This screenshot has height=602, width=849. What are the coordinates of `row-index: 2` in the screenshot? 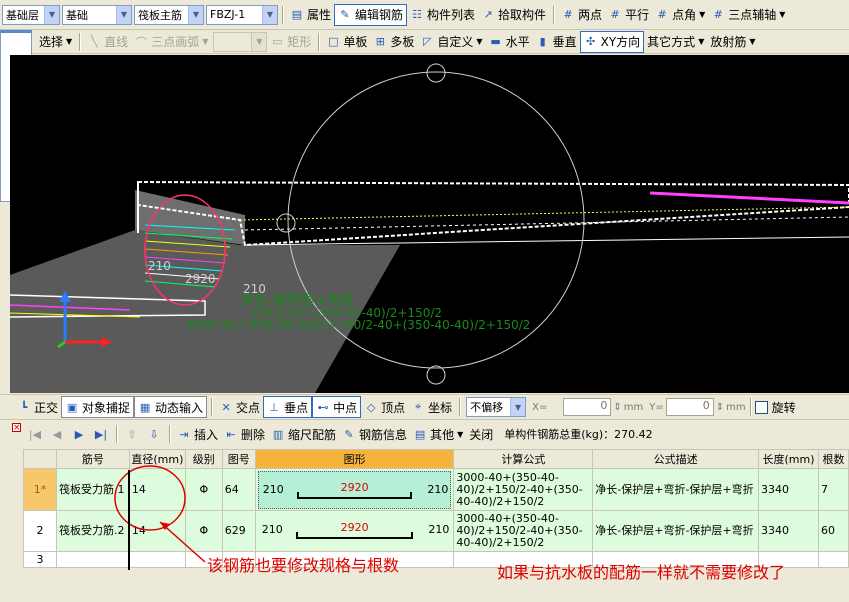 It's located at (40, 531).